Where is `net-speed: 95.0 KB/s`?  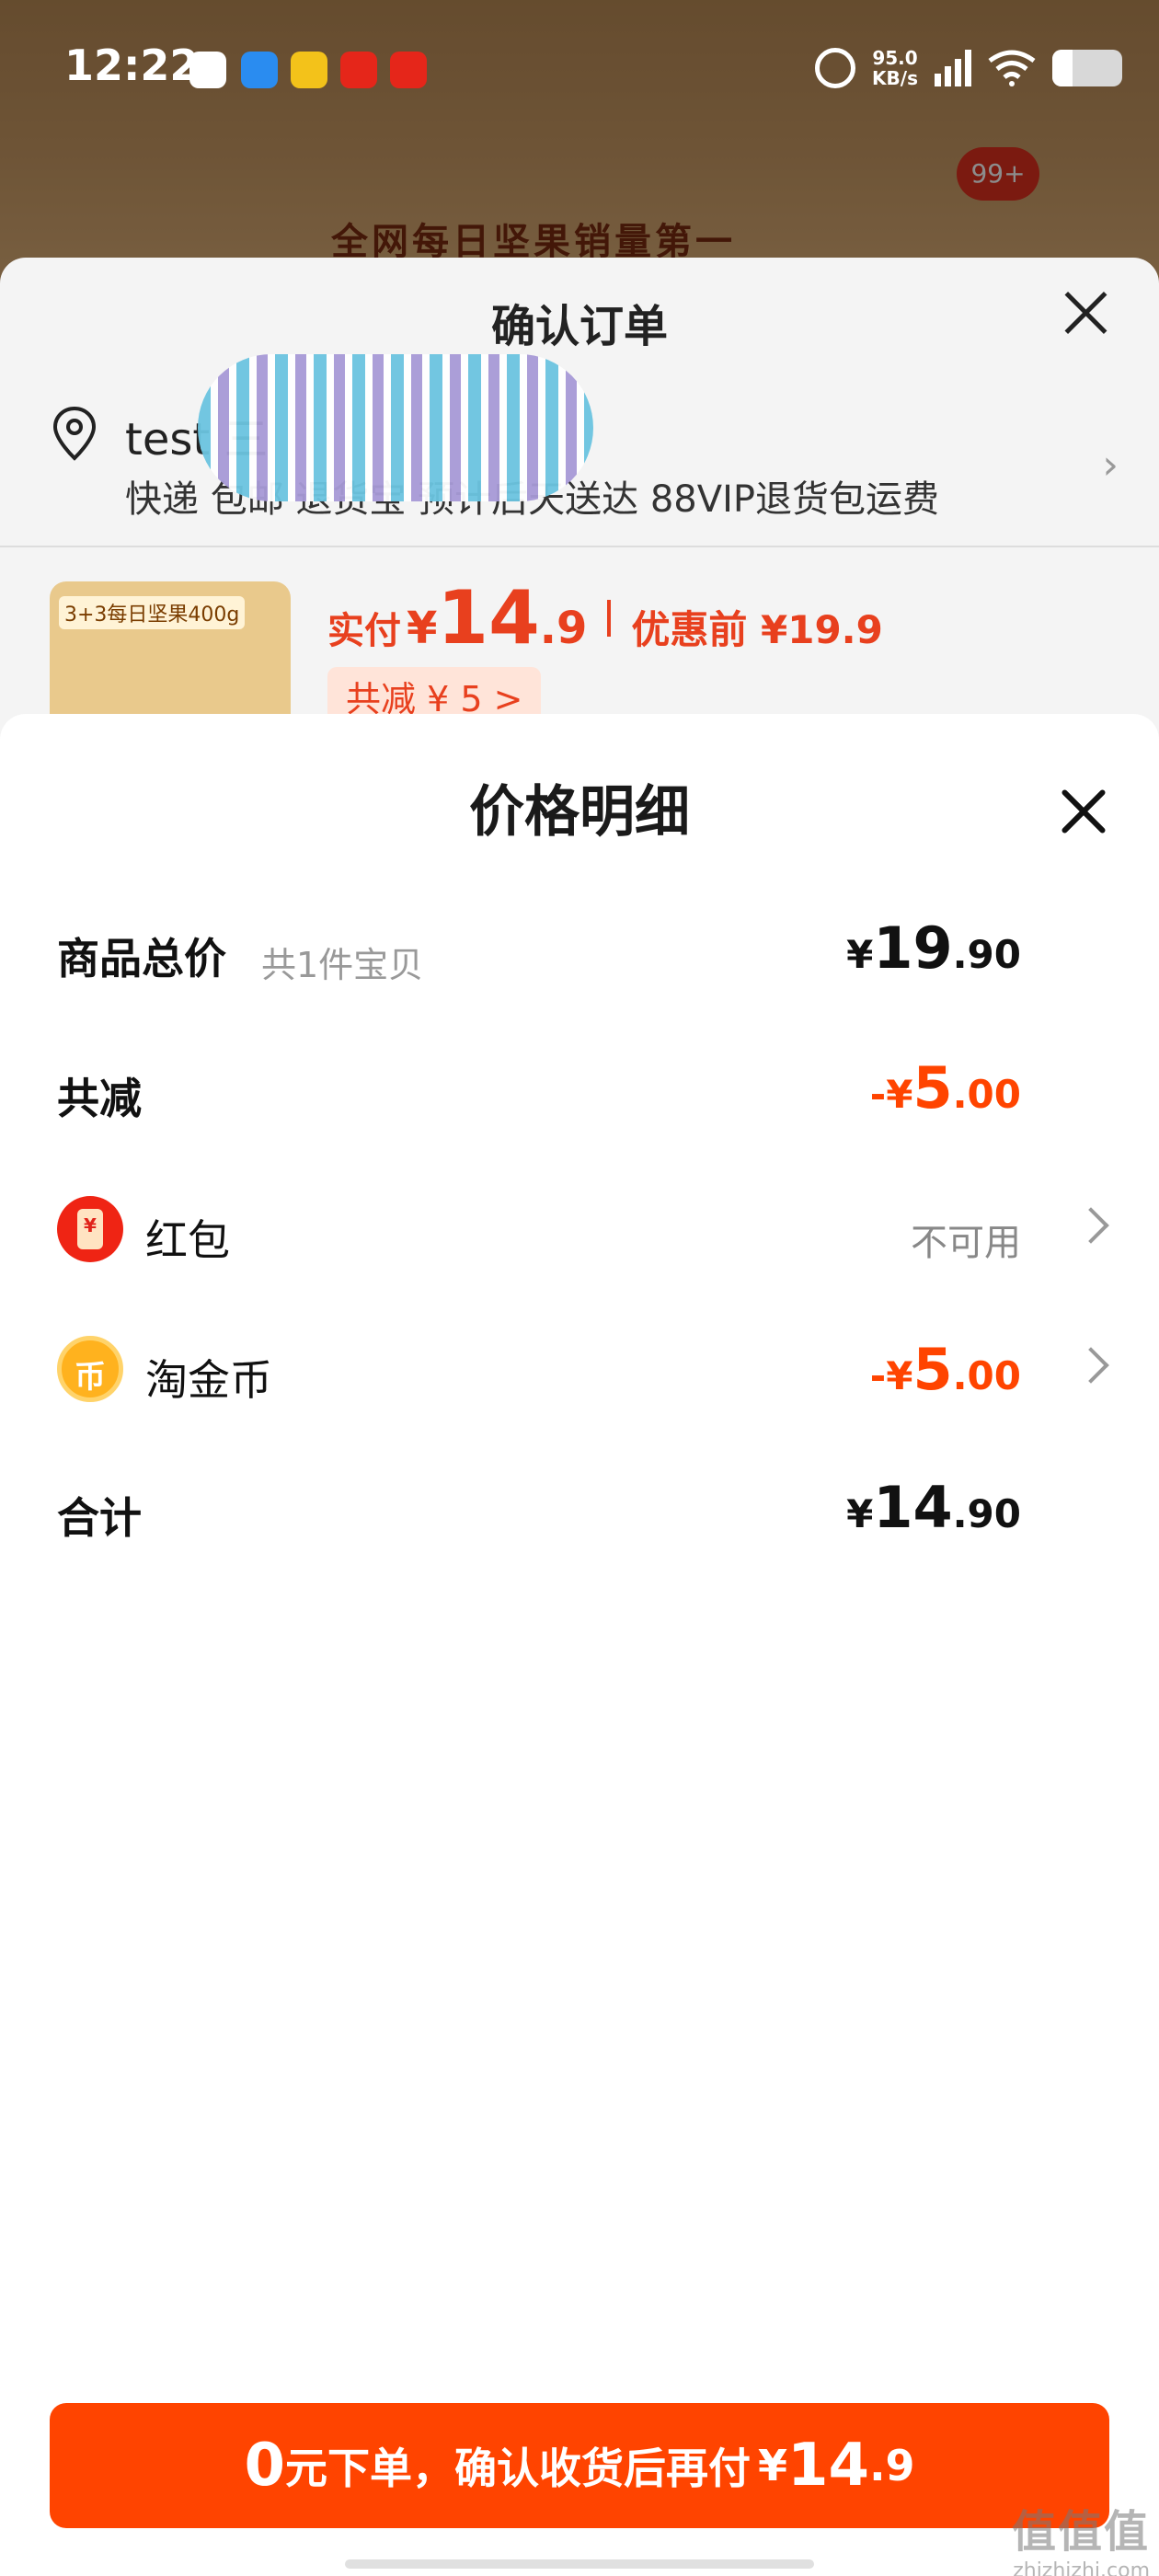
net-speed: 95.0 KB/s is located at coordinates (895, 68).